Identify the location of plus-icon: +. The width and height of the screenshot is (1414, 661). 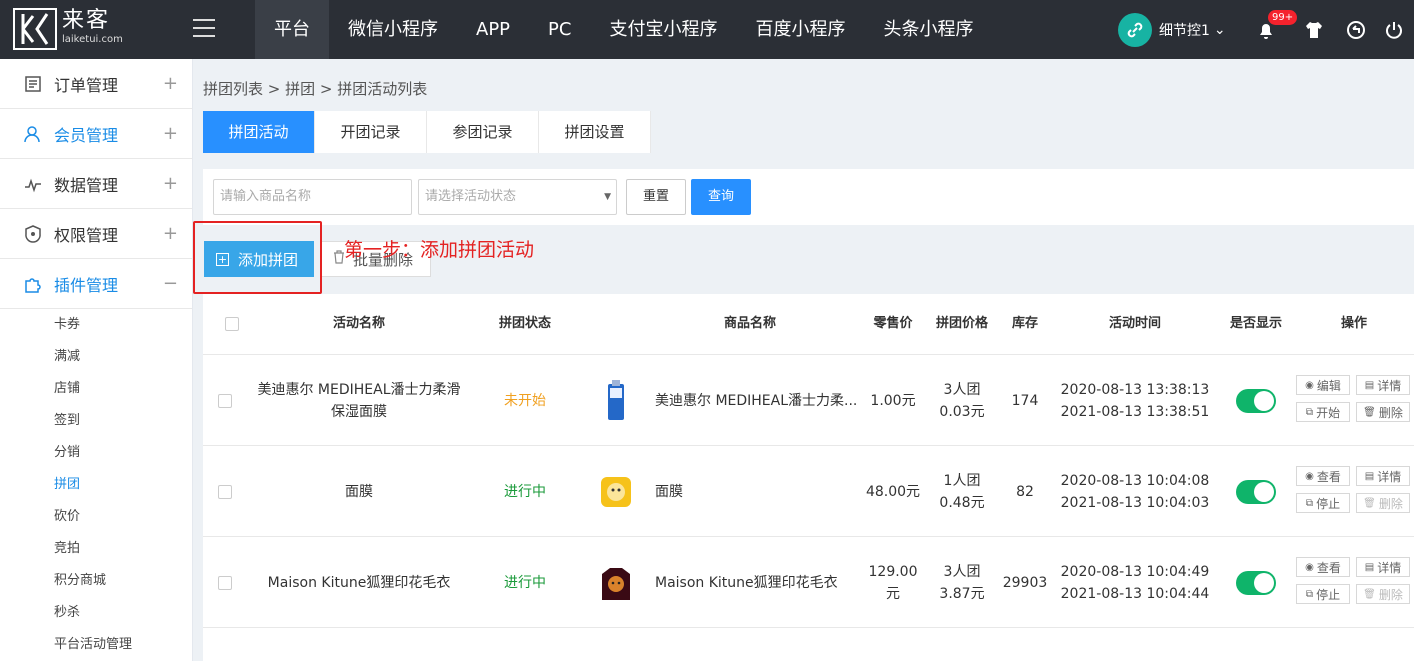
(170, 133).